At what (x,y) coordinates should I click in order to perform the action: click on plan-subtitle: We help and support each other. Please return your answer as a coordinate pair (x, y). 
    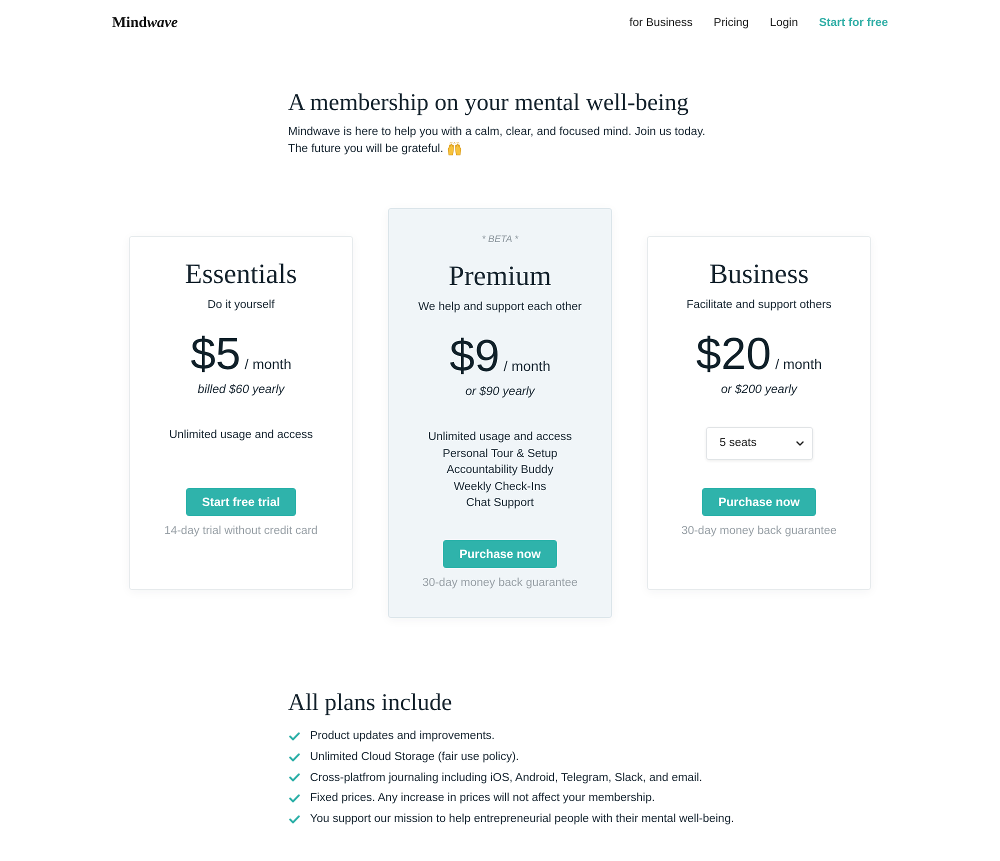
    Looking at the image, I should click on (500, 307).